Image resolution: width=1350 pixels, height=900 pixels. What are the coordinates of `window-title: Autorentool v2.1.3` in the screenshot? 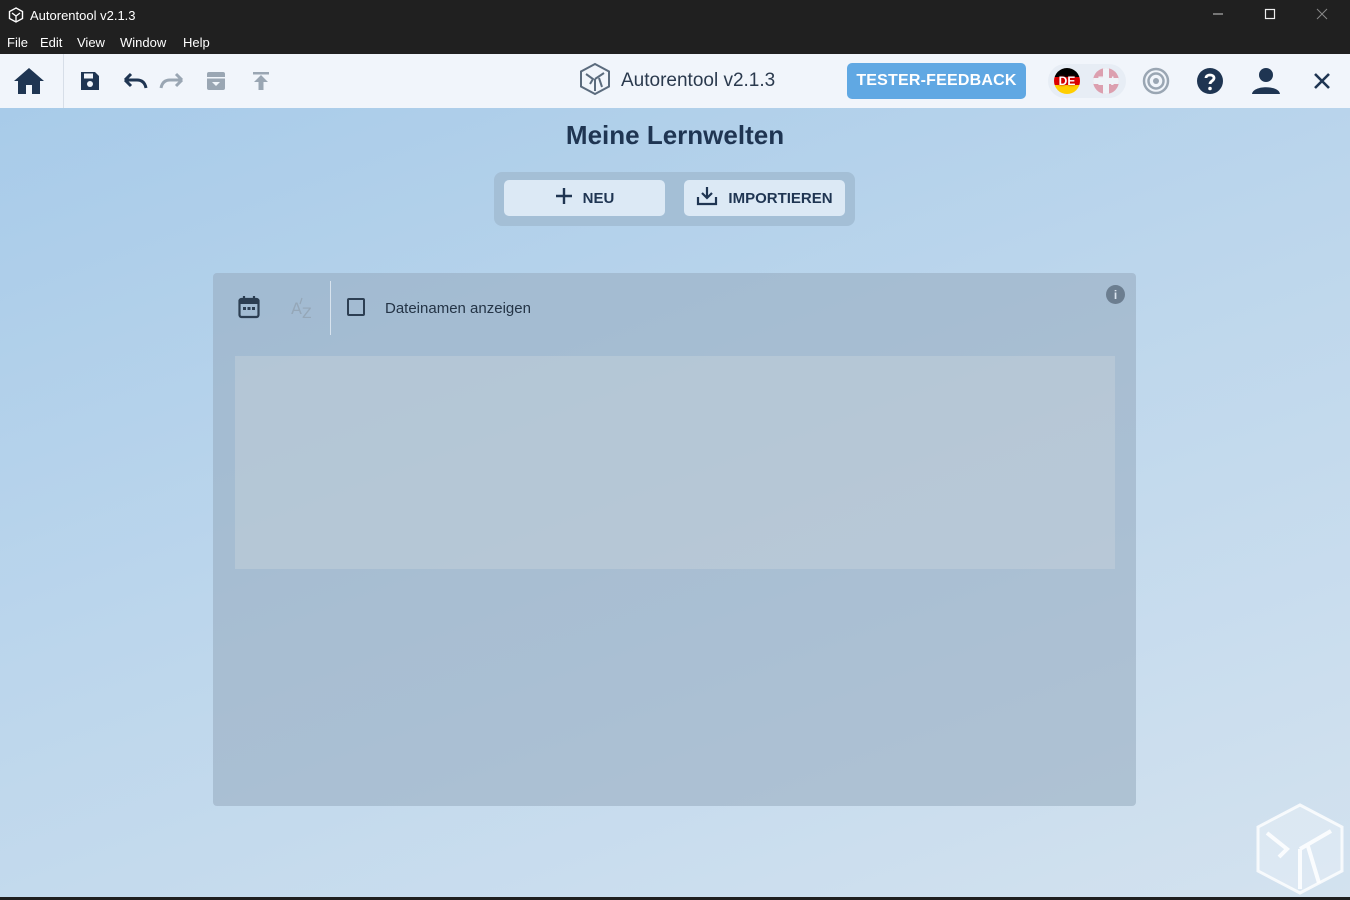 It's located at (83, 15).